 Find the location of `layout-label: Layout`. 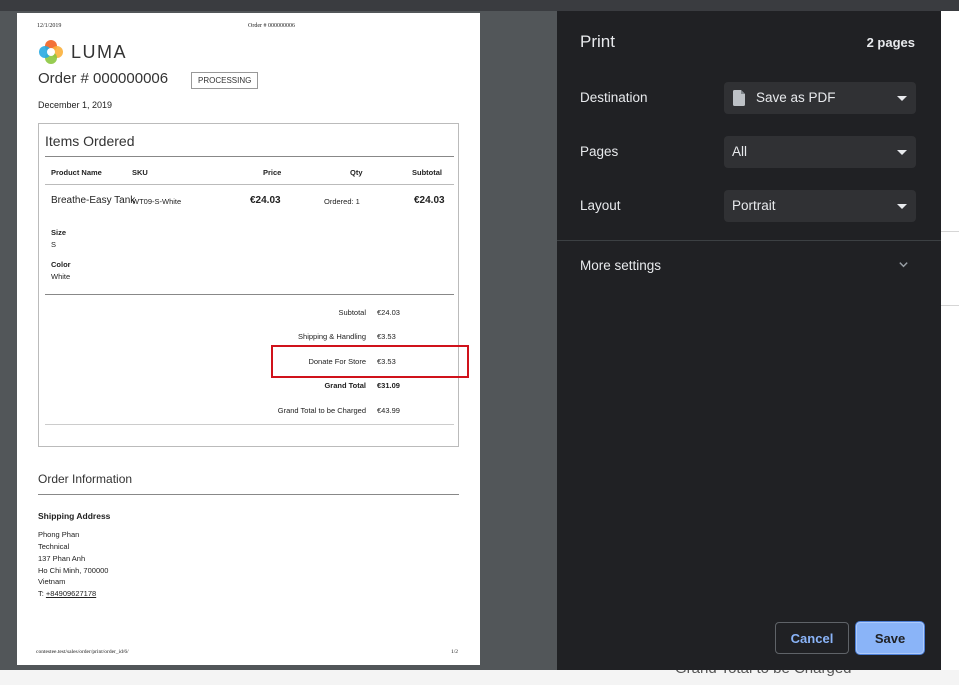

layout-label: Layout is located at coordinates (600, 205).